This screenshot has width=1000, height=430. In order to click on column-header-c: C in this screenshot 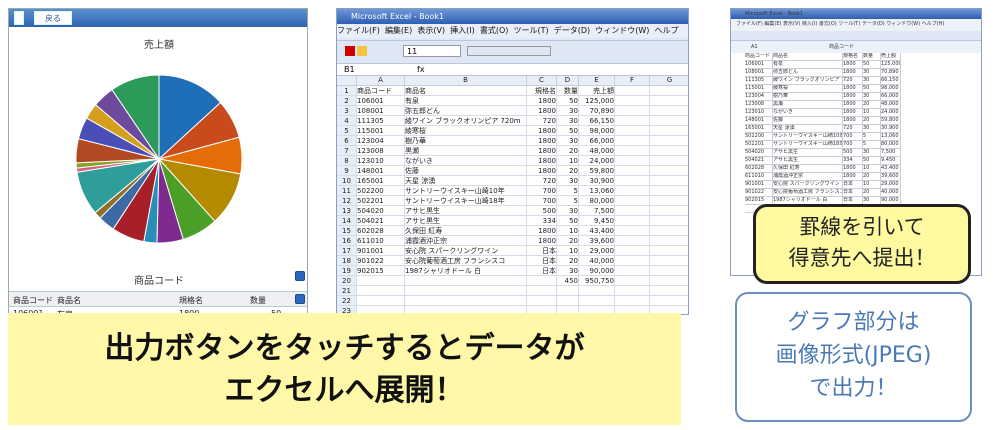, I will do `click(542, 81)`.